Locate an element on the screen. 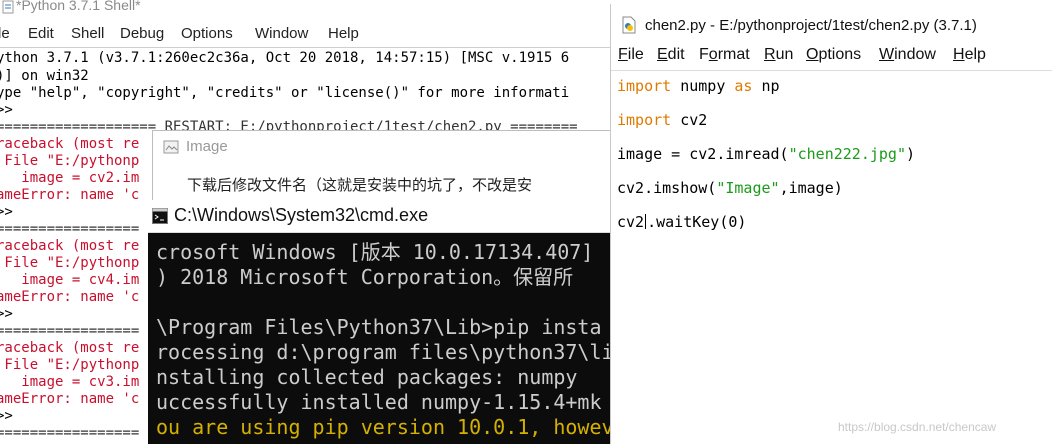 The image size is (1052, 444). shell-menu-help: Help is located at coordinates (343, 33).